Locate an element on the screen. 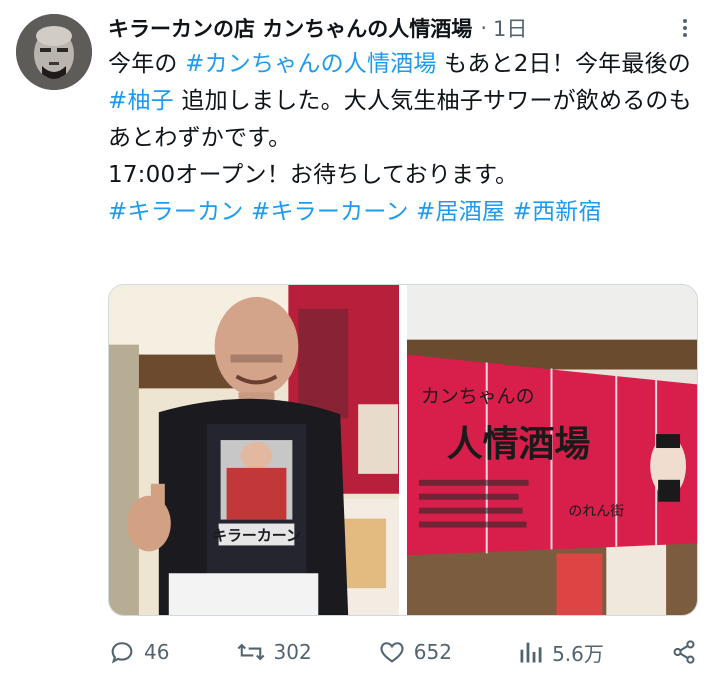  views-count: 5.6万 is located at coordinates (578, 653).